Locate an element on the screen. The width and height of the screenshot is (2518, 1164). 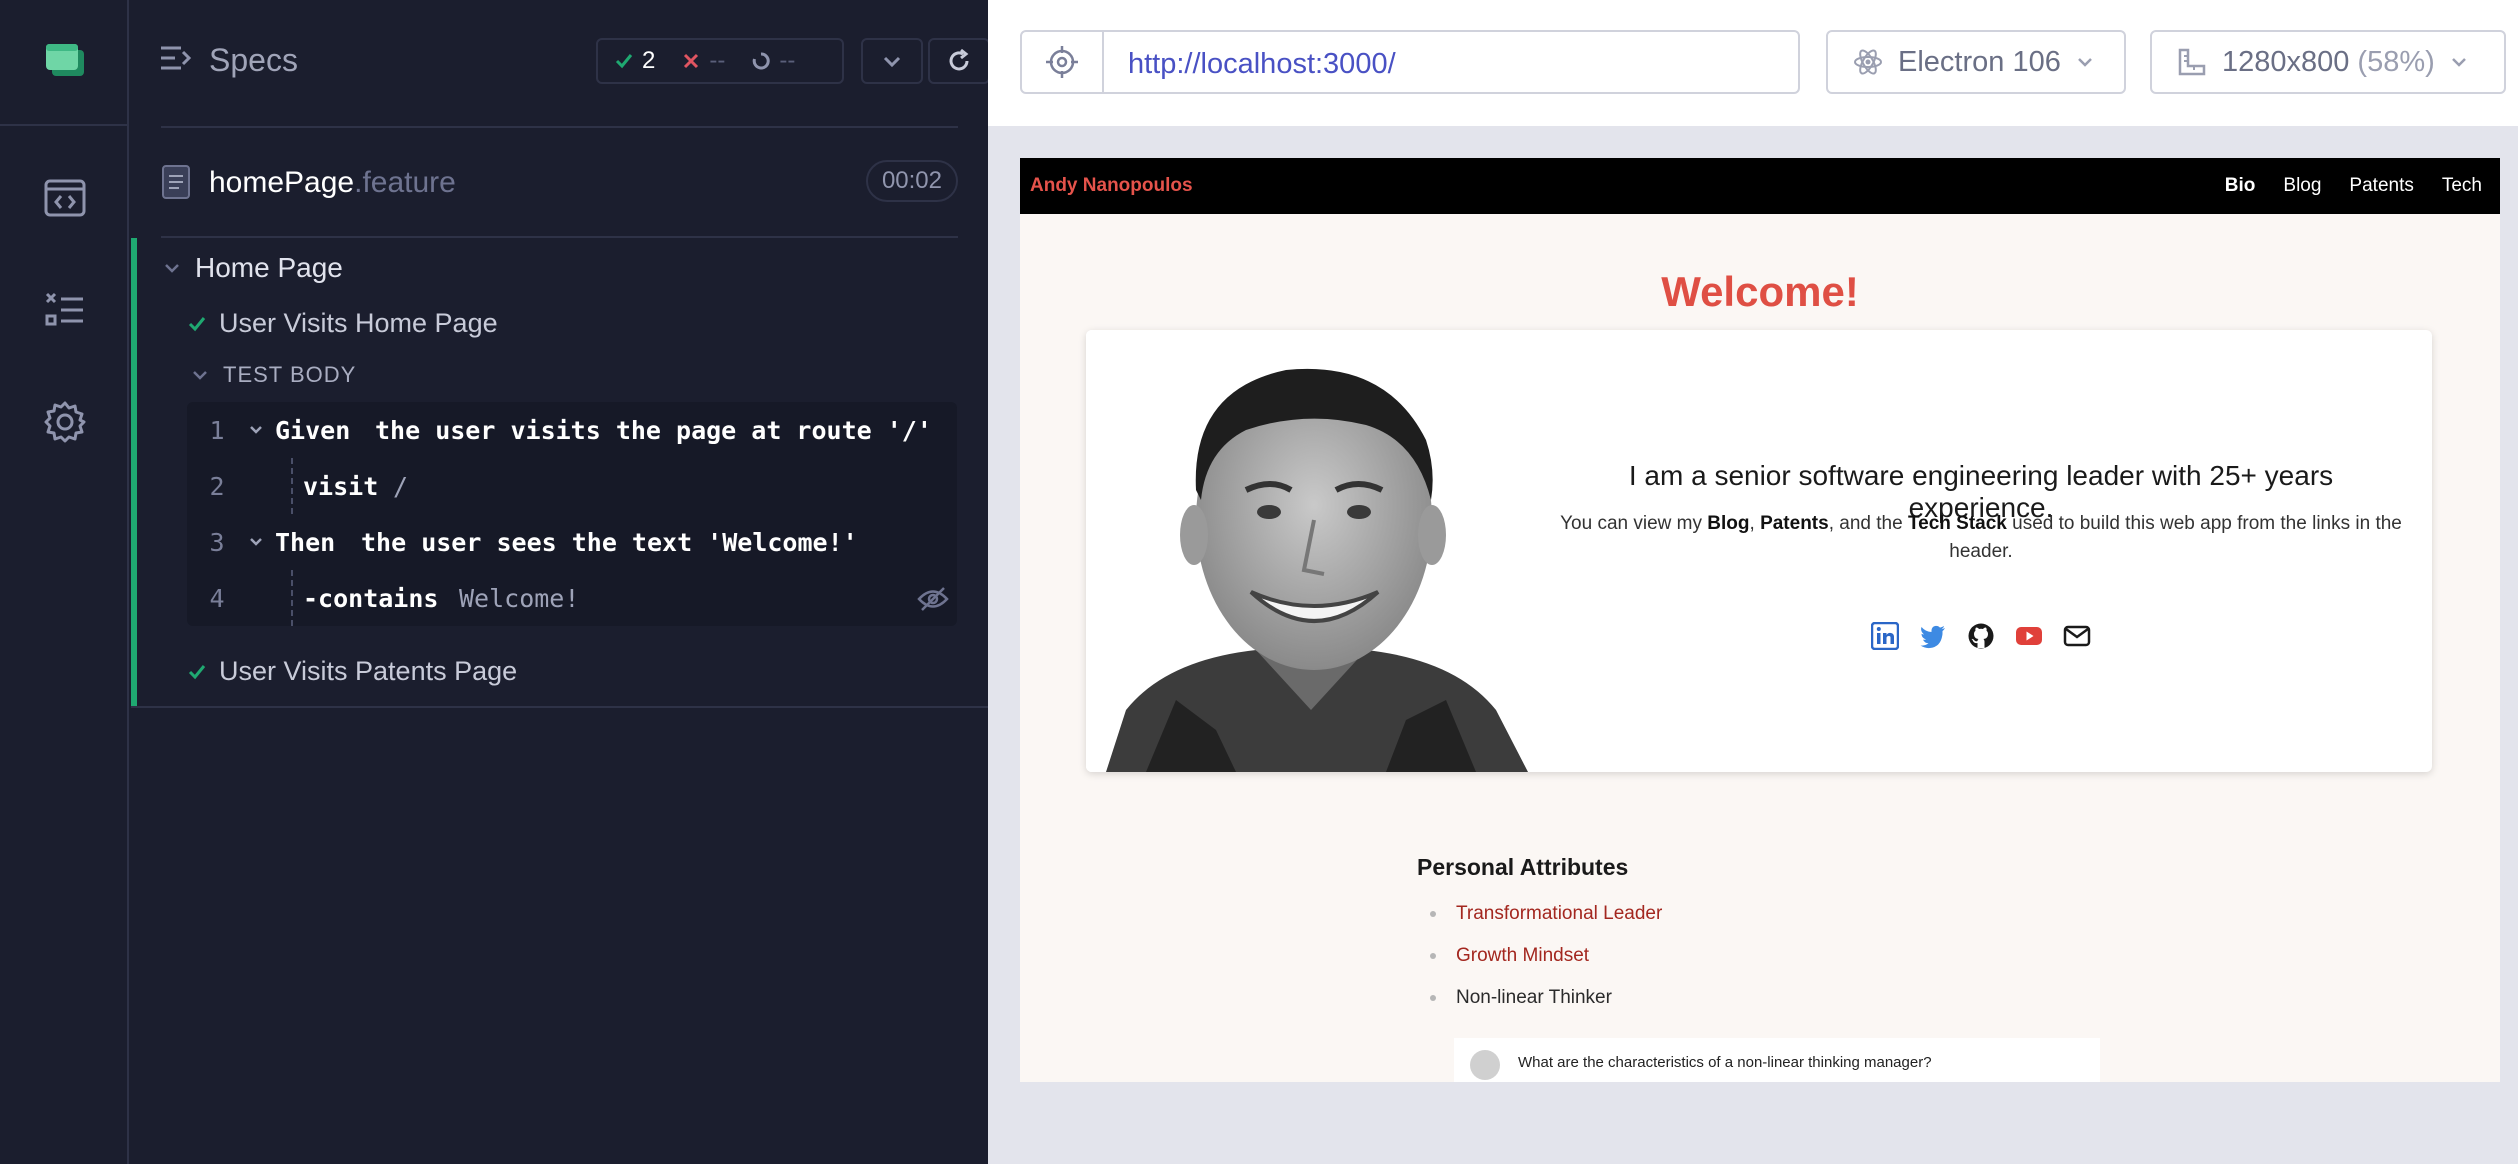
command-keyword: visit is located at coordinates (341, 486).